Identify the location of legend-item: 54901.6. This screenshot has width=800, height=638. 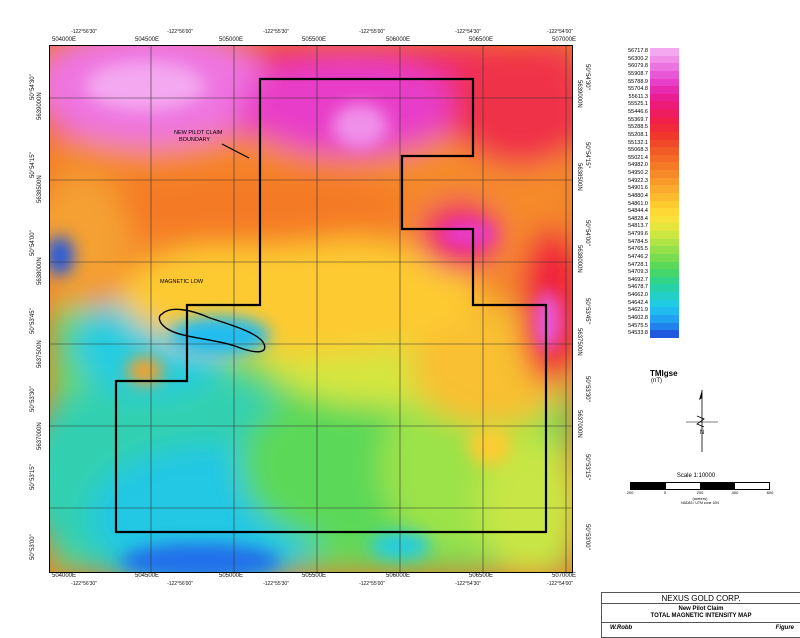
(649, 189).